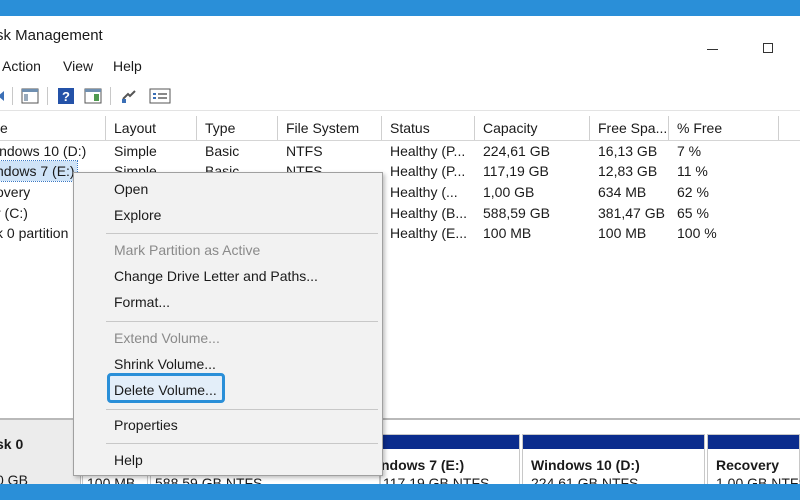 The height and width of the screenshot is (500, 800). What do you see at coordinates (400, 8) in the screenshot?
I see `frame-top` at bounding box center [400, 8].